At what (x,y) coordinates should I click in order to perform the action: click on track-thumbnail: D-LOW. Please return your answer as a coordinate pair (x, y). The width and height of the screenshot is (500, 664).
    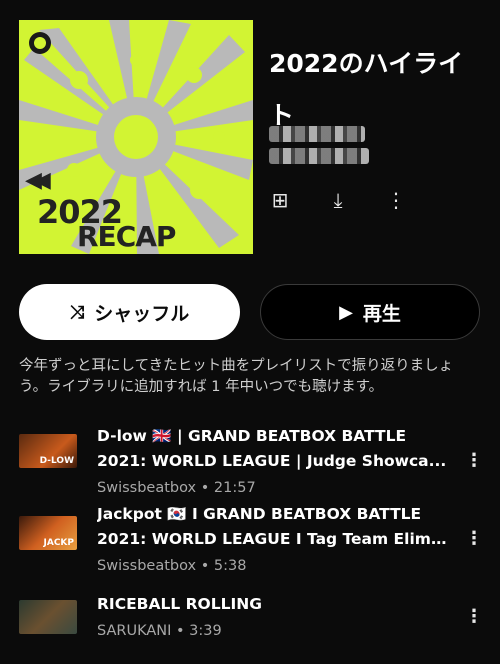
    Looking at the image, I should click on (48, 451).